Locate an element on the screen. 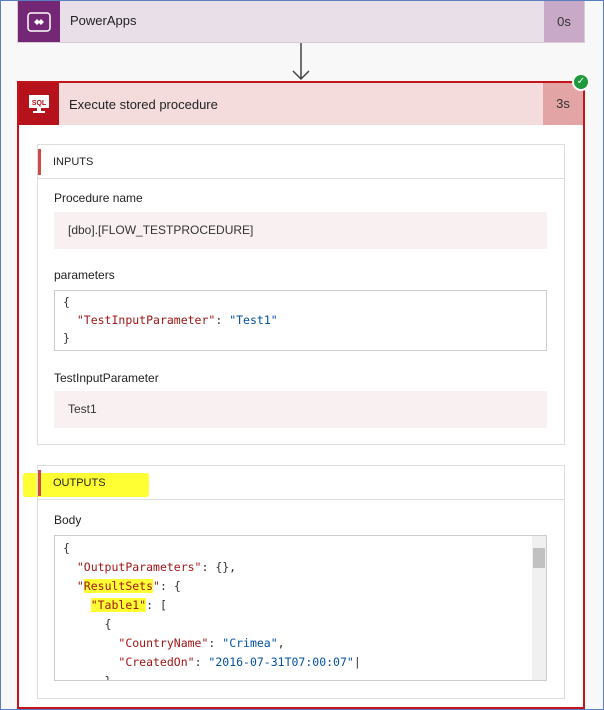 The width and height of the screenshot is (604, 710). outputs-header: OUTPUTS is located at coordinates (301, 483).